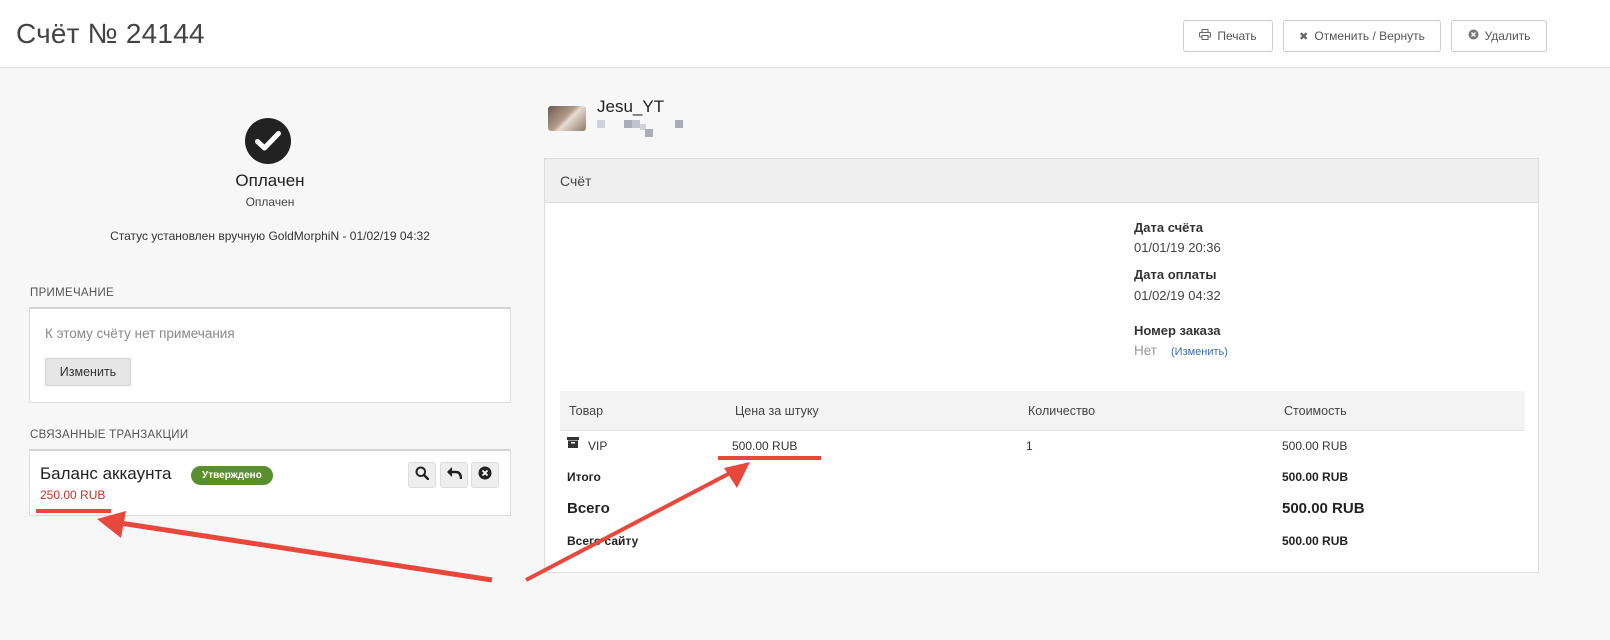  What do you see at coordinates (1145, 350) in the screenshot?
I see `order-number: Нет` at bounding box center [1145, 350].